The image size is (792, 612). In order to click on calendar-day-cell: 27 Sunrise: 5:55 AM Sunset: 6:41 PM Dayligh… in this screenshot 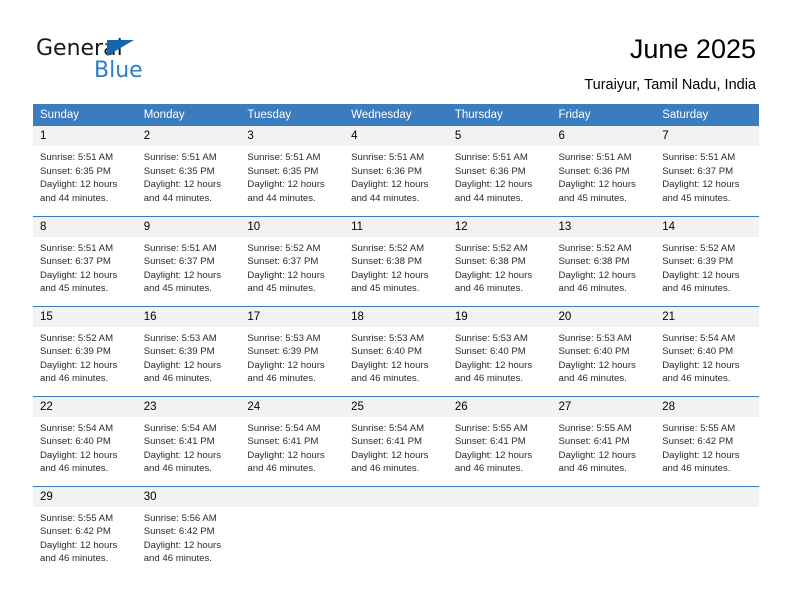, I will do `click(603, 440)`.